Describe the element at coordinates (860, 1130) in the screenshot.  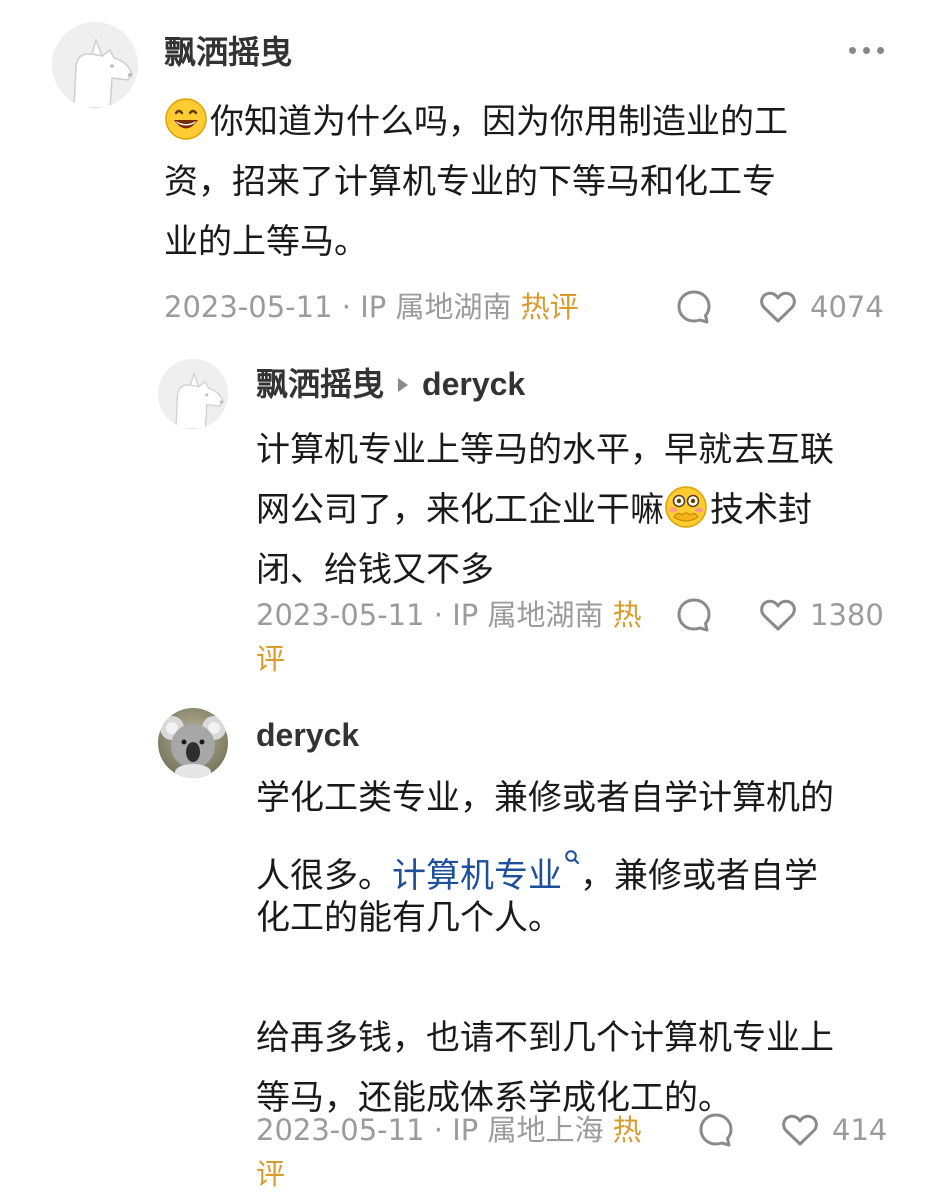
I see `like-count: 414` at that location.